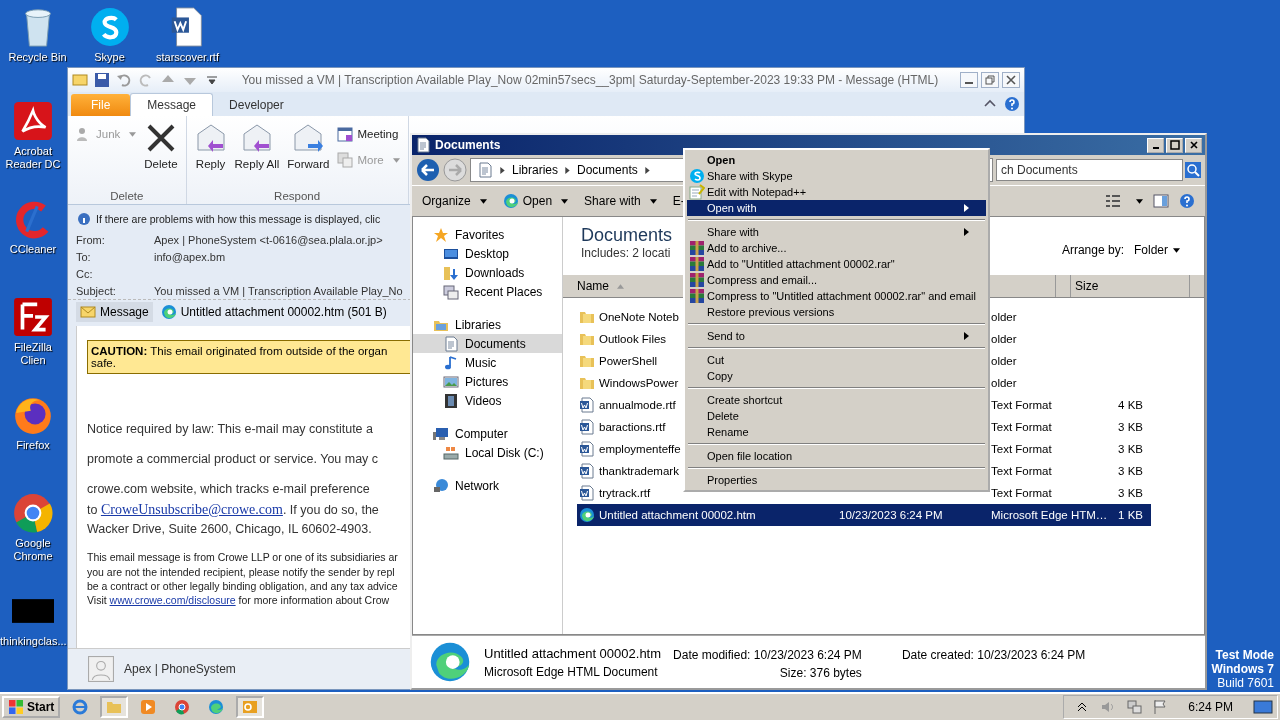  What do you see at coordinates (639, 383) in the screenshot?
I see `file-name: WindowsPower` at bounding box center [639, 383].